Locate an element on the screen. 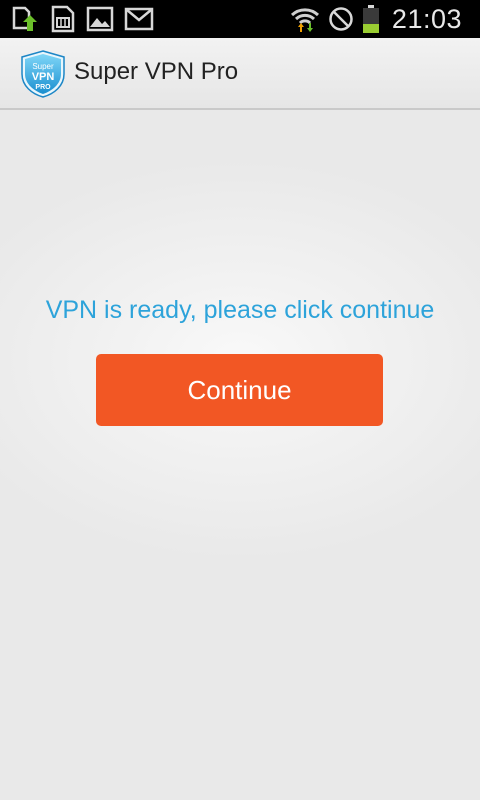 Image resolution: width=480 pixels, height=800 pixels. action-bar: Super VPN PRO Super VPN Pro is located at coordinates (240, 74).